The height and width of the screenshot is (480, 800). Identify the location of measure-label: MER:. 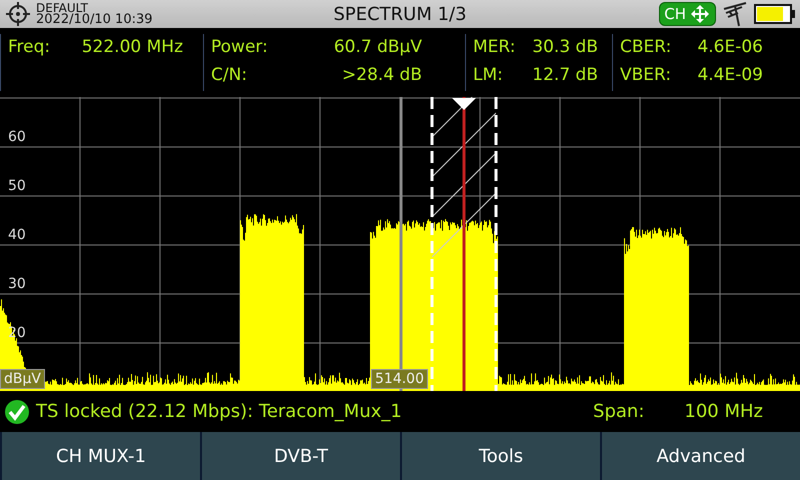
(494, 47).